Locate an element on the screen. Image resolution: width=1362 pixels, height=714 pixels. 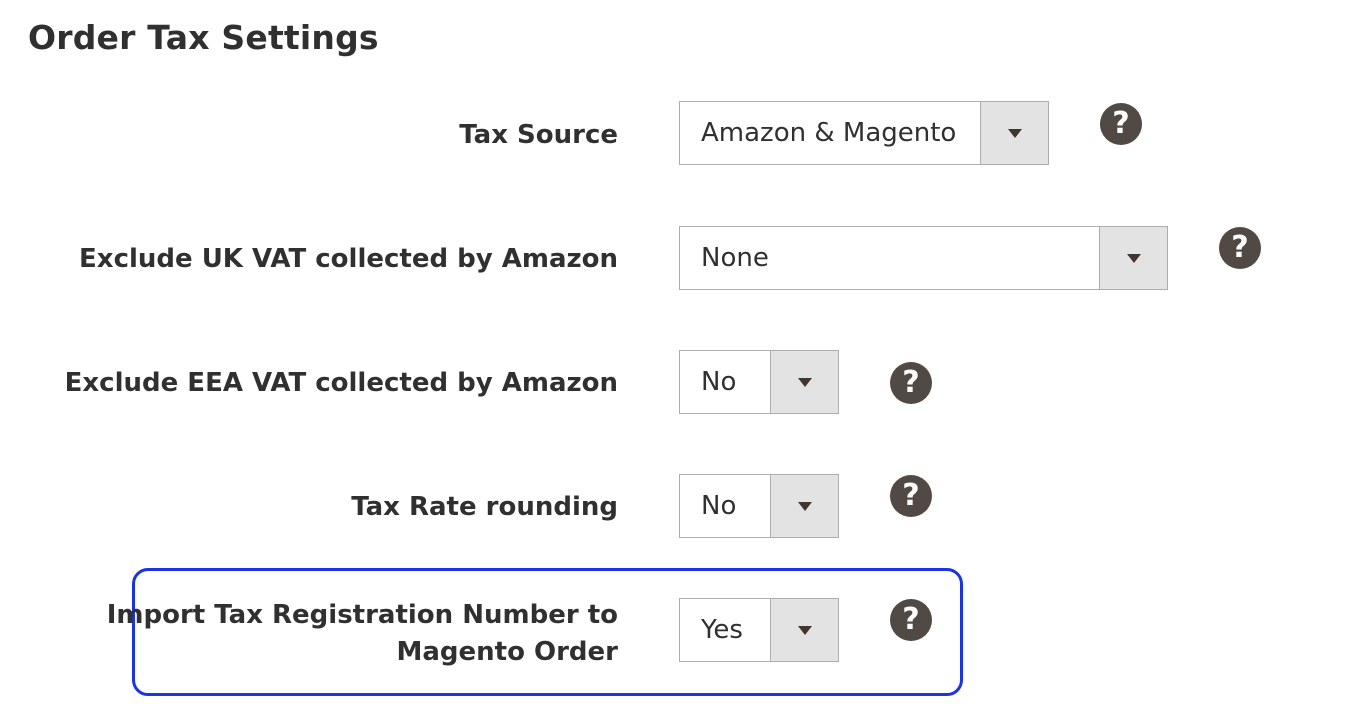
exclude-uk-vat-select: None is located at coordinates (923, 258).